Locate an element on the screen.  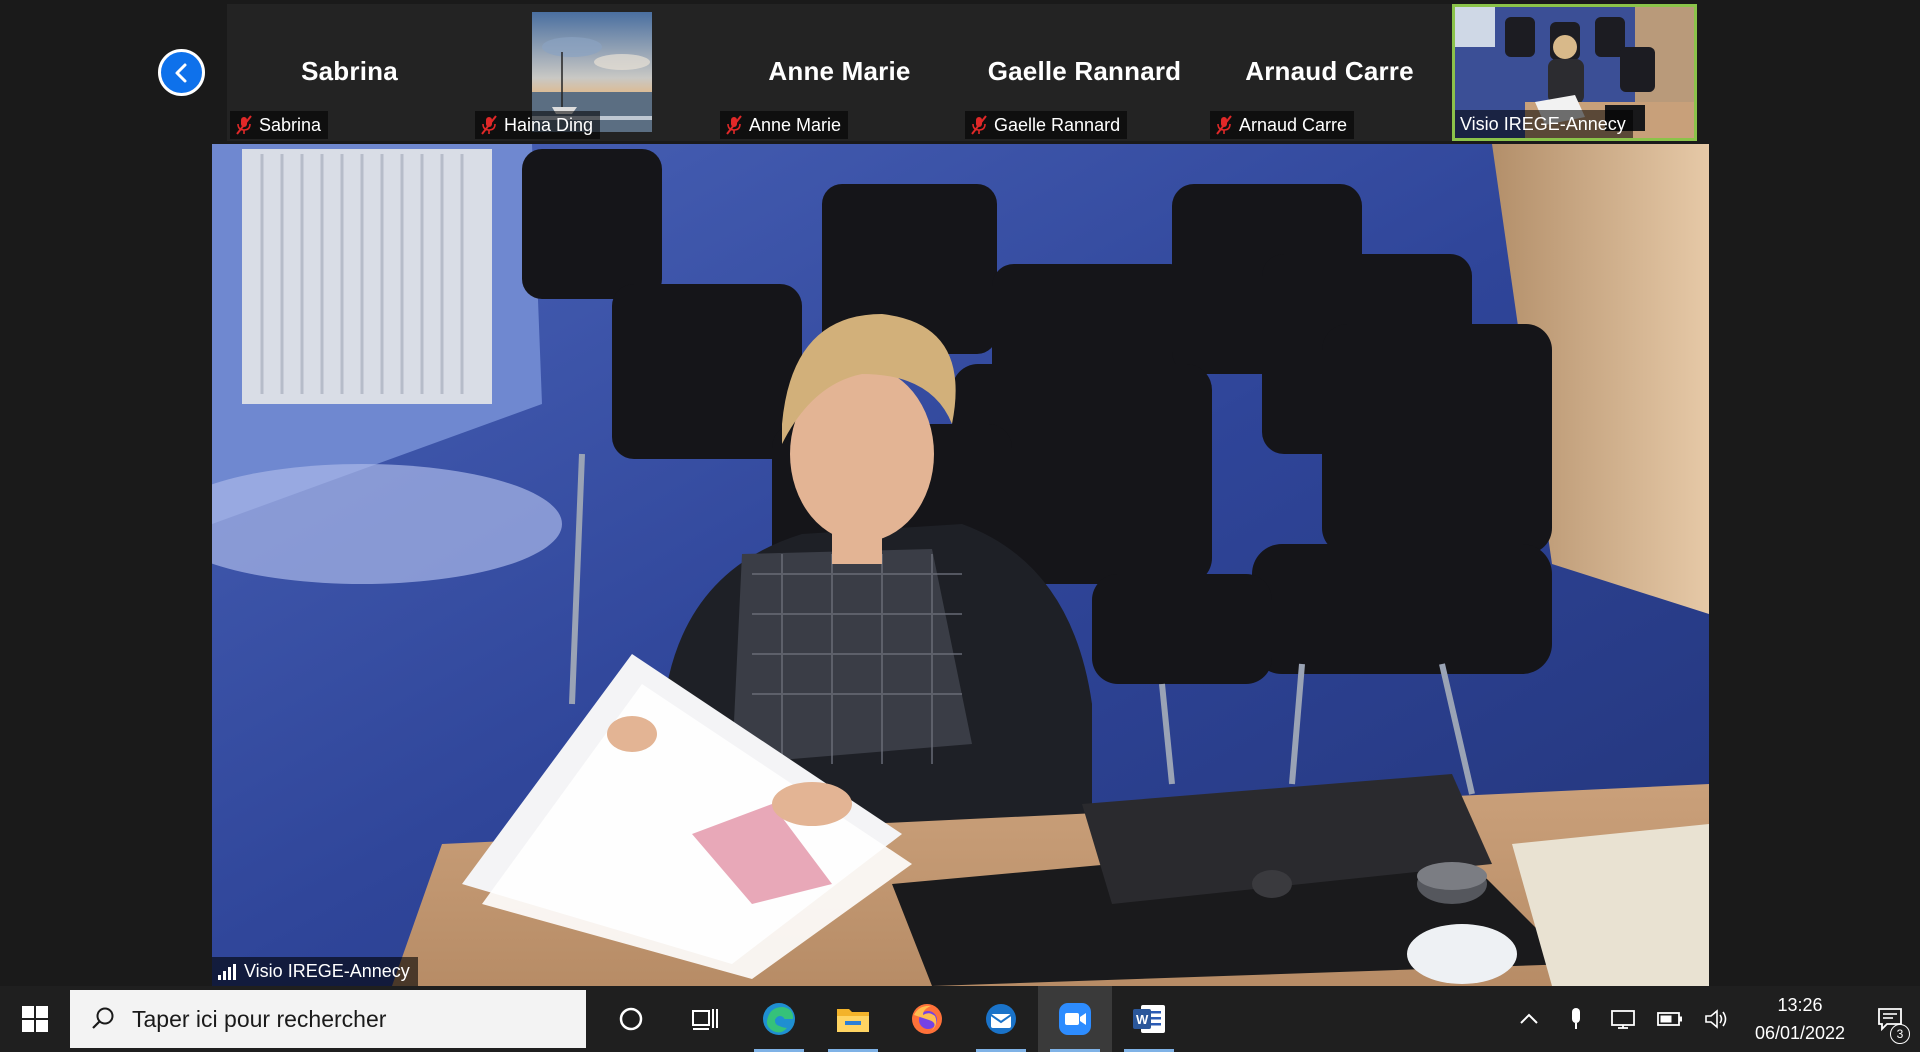
participant-label-text: Visio IREGE-Annecy is located at coordinates (1543, 123).